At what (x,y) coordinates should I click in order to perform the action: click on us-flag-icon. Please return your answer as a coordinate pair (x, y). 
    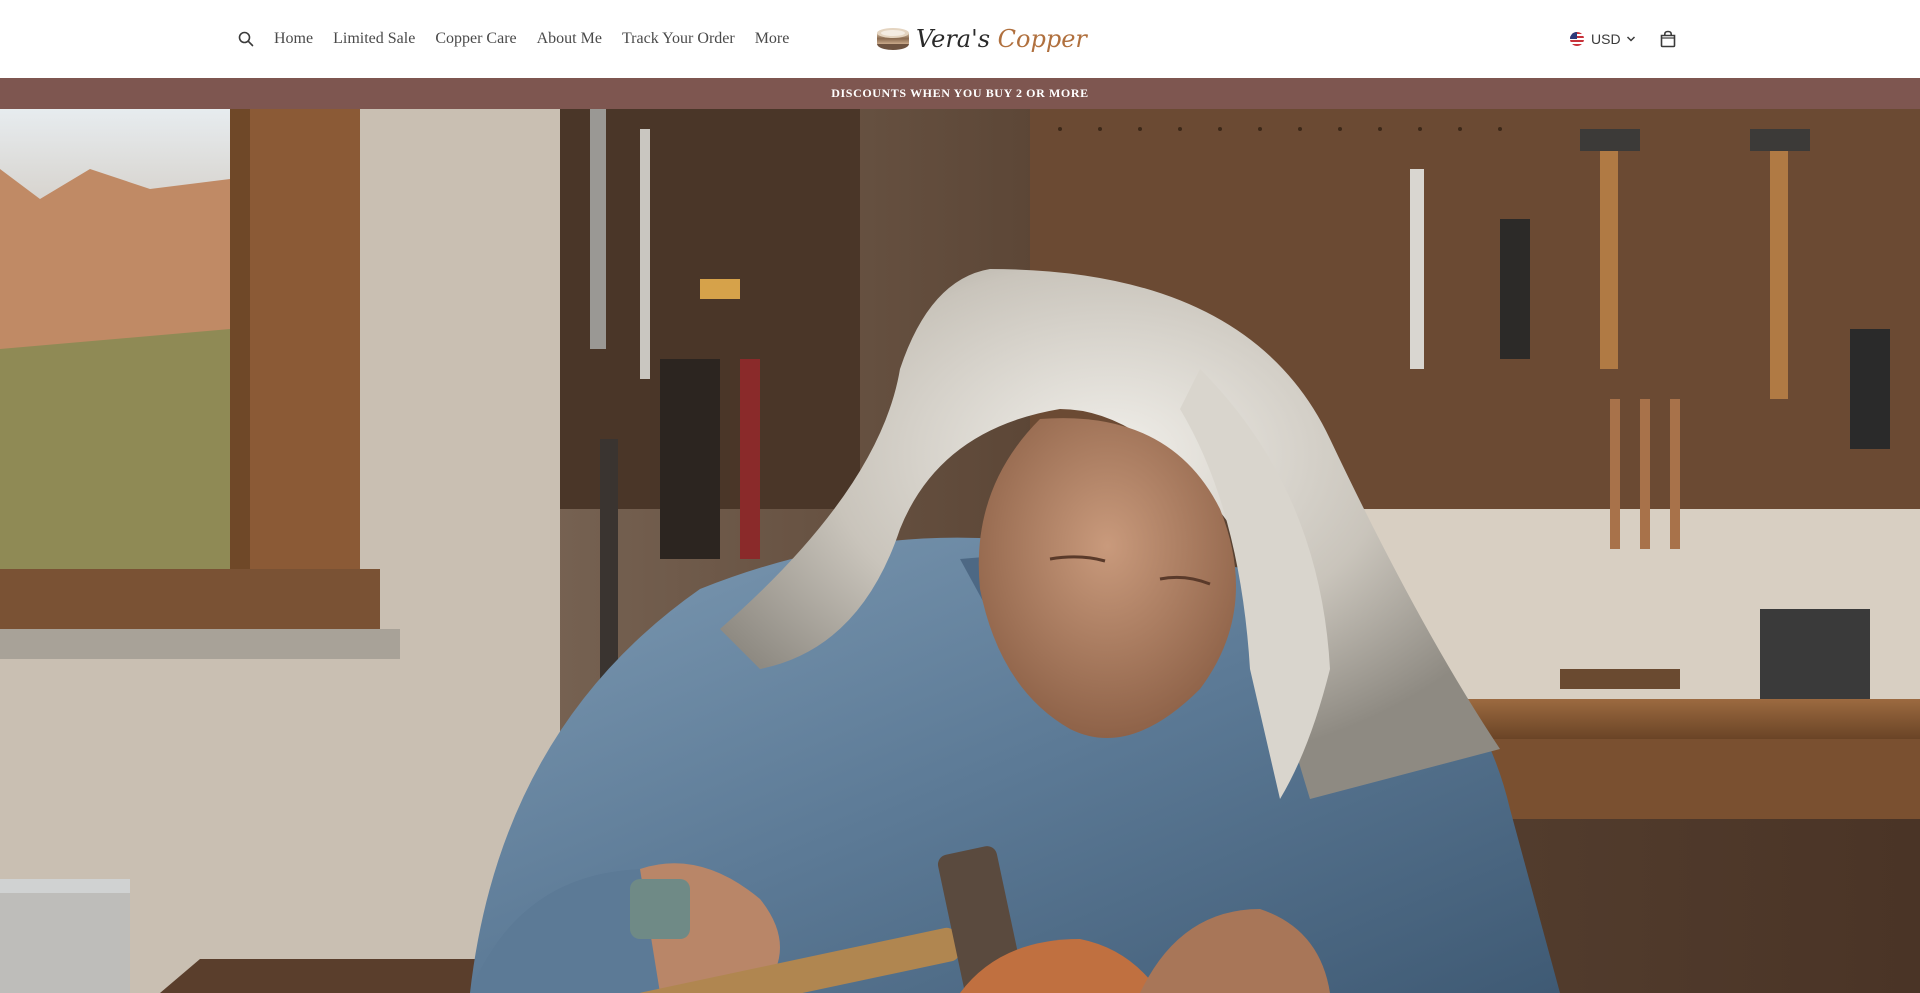
    Looking at the image, I should click on (1577, 39).